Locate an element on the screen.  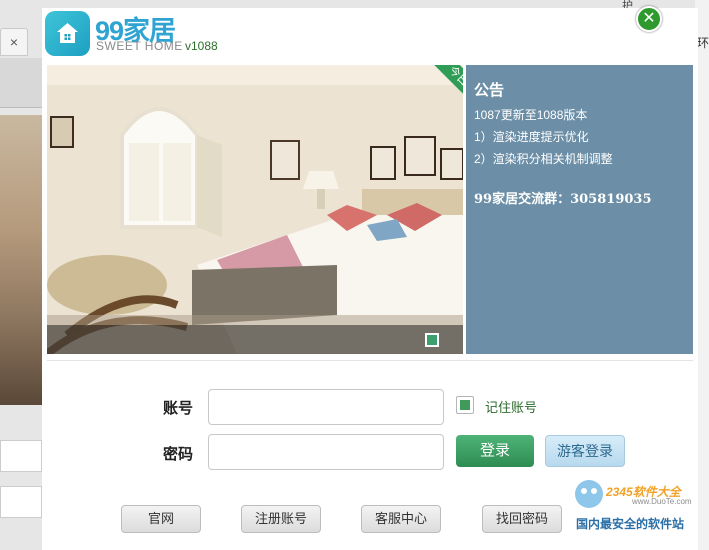
background-image is located at coordinates (21, 260).